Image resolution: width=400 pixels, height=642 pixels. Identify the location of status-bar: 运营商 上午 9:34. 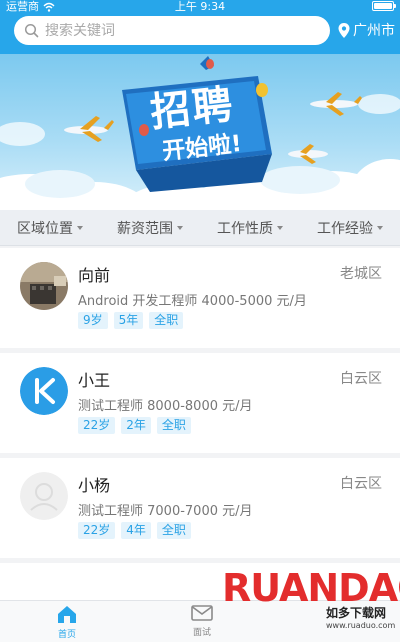
(200, 7).